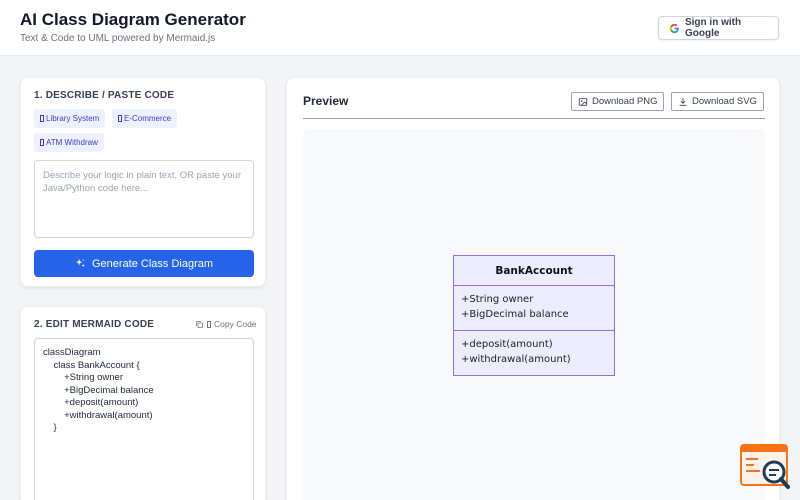  I want to click on app-subtitle: Text & Code to UML powered by Mermaid.js, so click(118, 38).